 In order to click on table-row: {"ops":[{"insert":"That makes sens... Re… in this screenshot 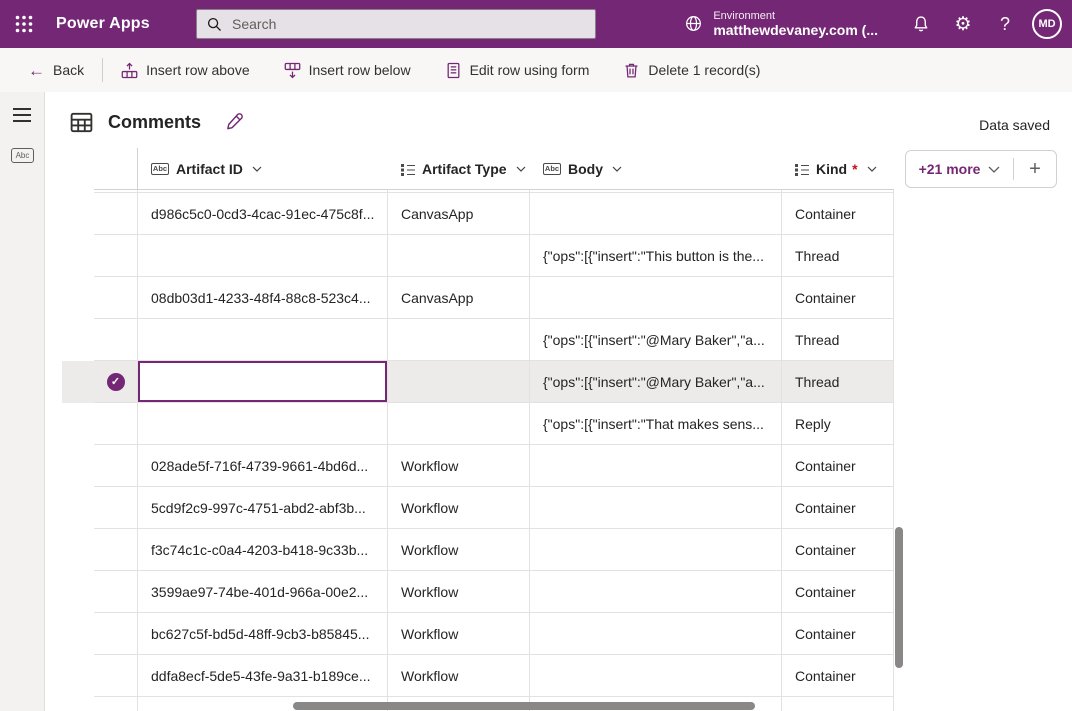, I will do `click(478, 424)`.